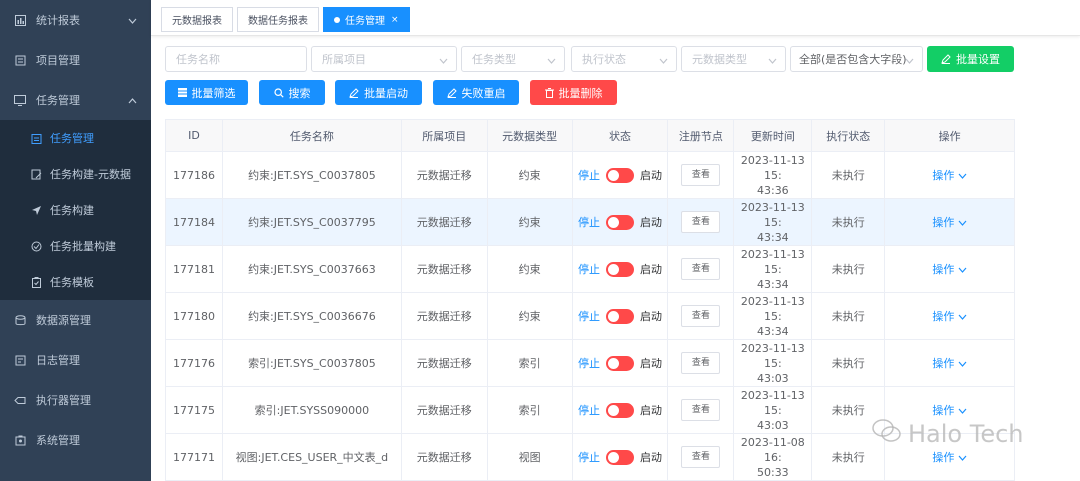 This screenshot has width=1080, height=481. I want to click on search-icon, so click(278, 92).